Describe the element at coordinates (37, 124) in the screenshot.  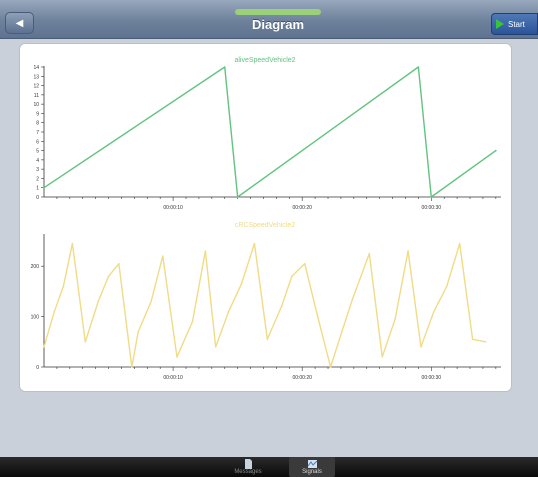
I see `y-tick-label: 8` at that location.